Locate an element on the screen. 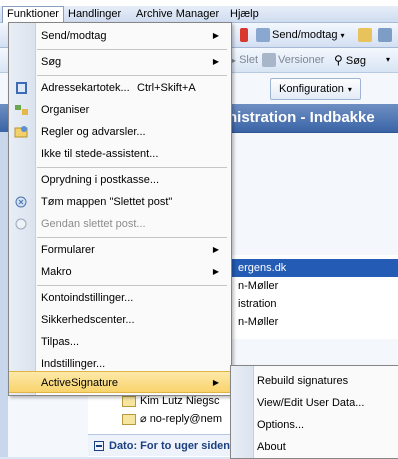  folder-title: nistration - Indbakke is located at coordinates (301, 117).